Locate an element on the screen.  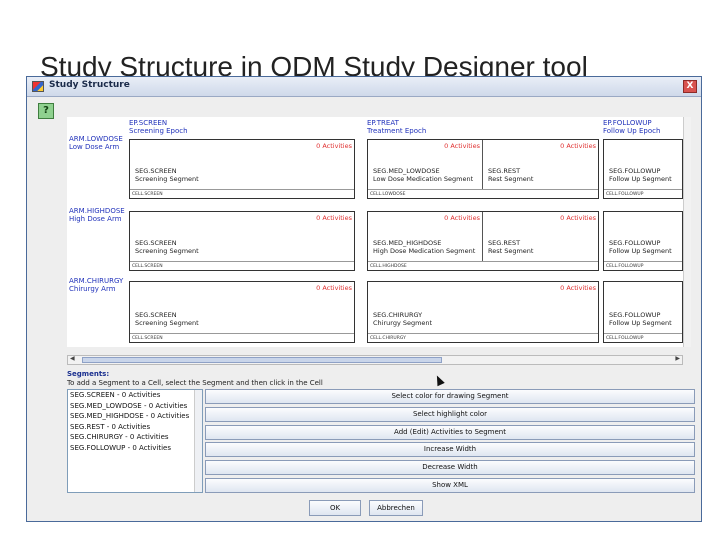
cell-segment: 0 Activities SEG.CHIRURGY Chirurgy Segment is located at coordinates (483, 307).